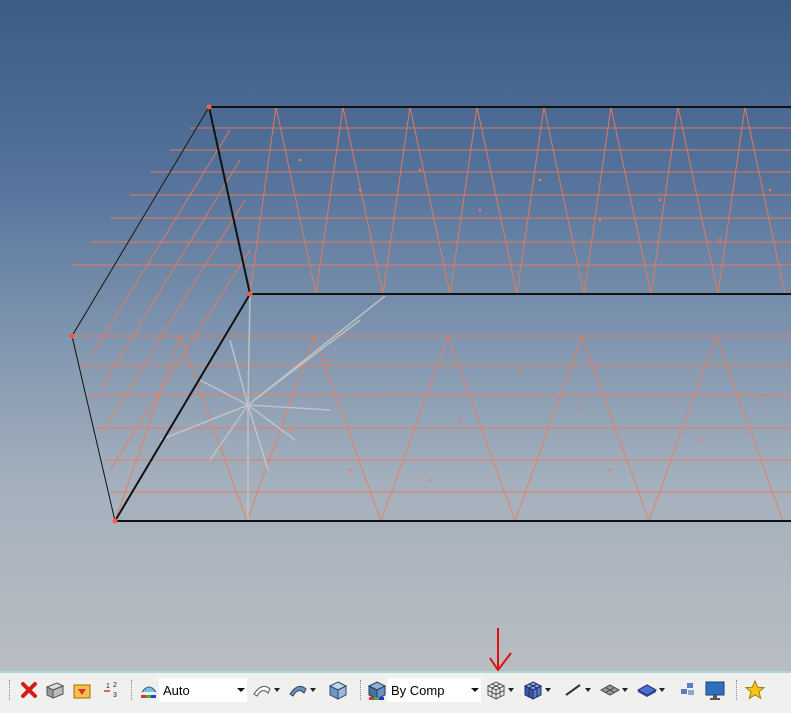  I want to click on color-mode-combo: Auto, so click(203, 690).